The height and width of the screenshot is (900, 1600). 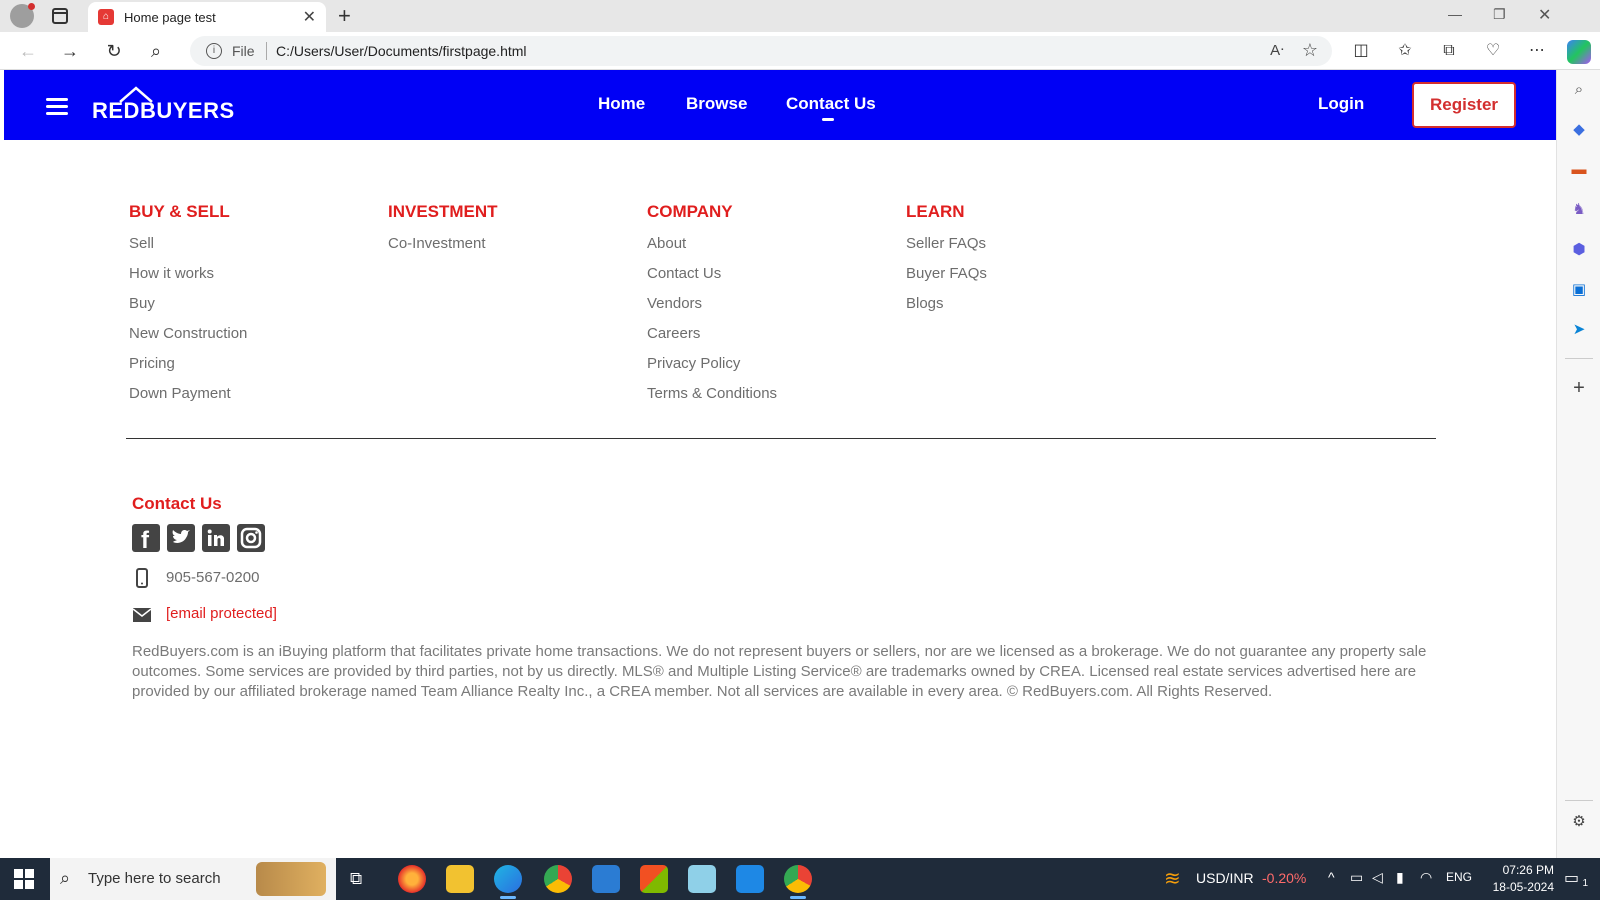 I want to click on refresh-icon: ↻, so click(x=114, y=51).